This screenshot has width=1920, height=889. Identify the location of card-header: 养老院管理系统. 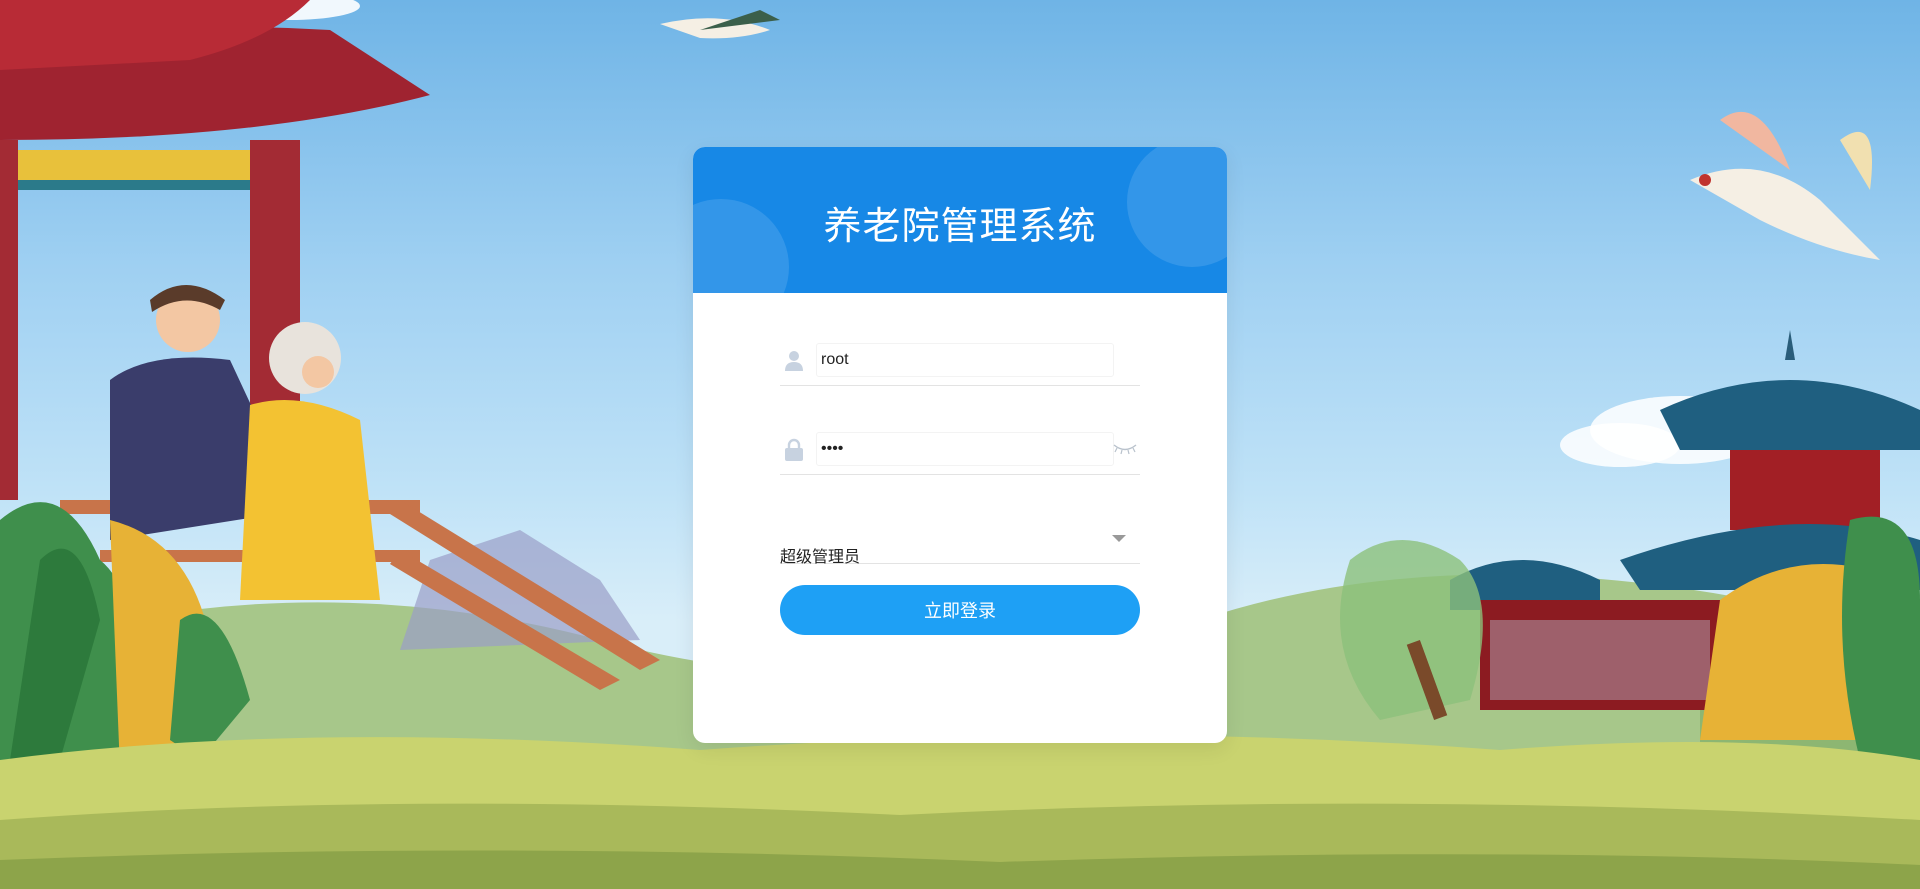
(960, 220).